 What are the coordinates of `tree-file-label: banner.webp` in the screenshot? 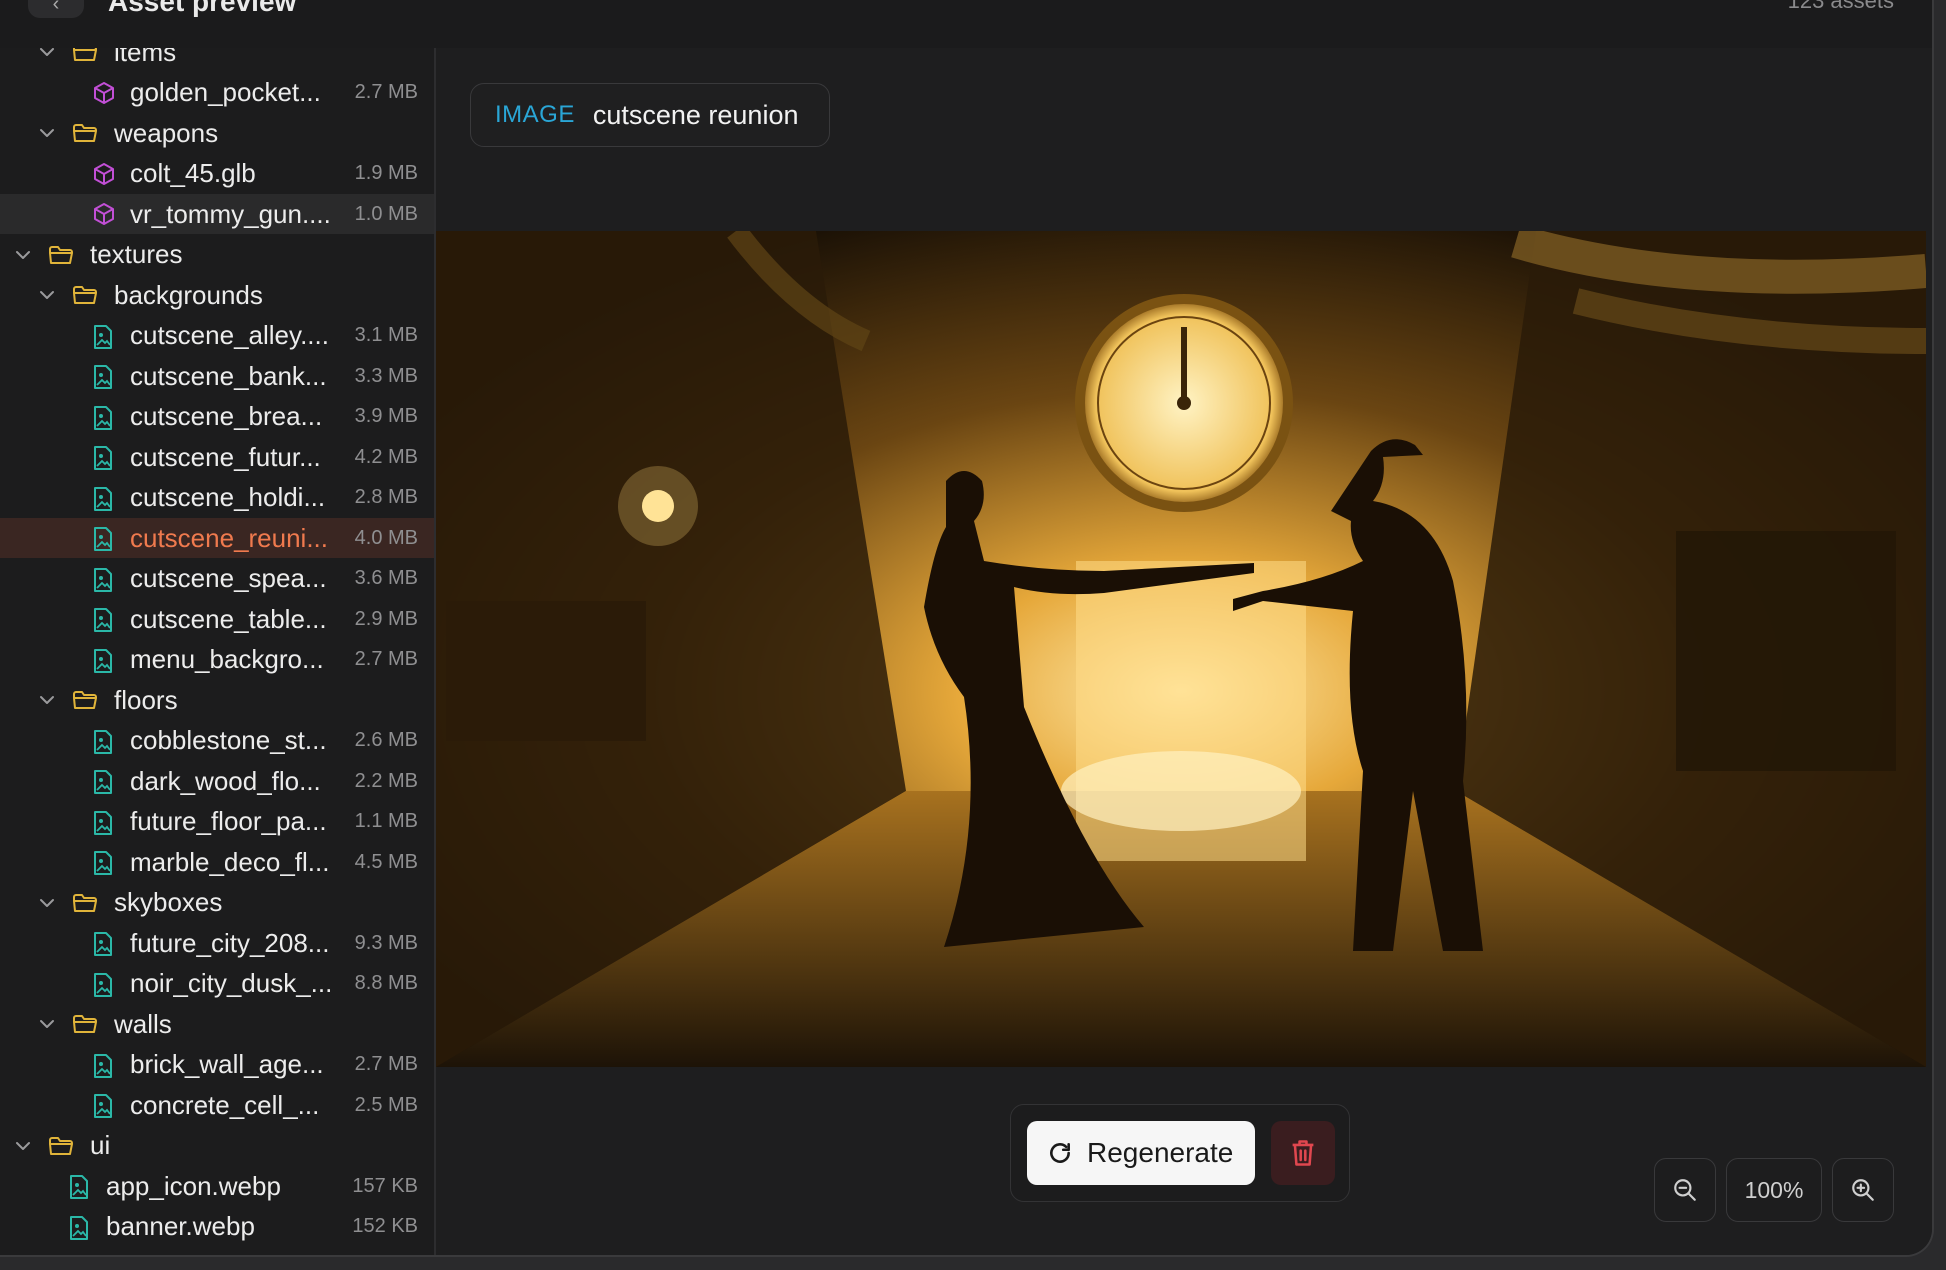 It's located at (180, 1226).